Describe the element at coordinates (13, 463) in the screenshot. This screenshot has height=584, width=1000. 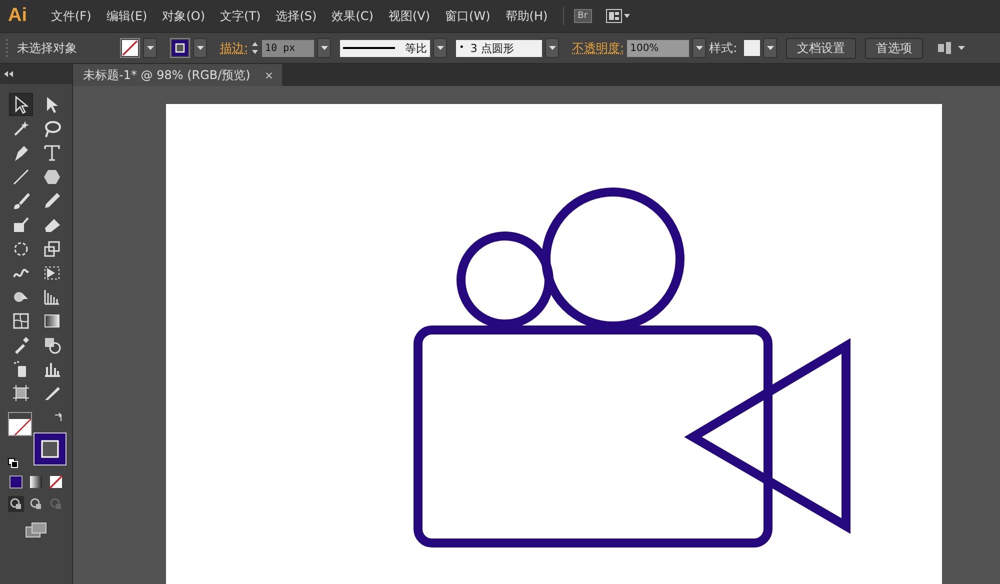
I see `default-colors-icon` at that location.